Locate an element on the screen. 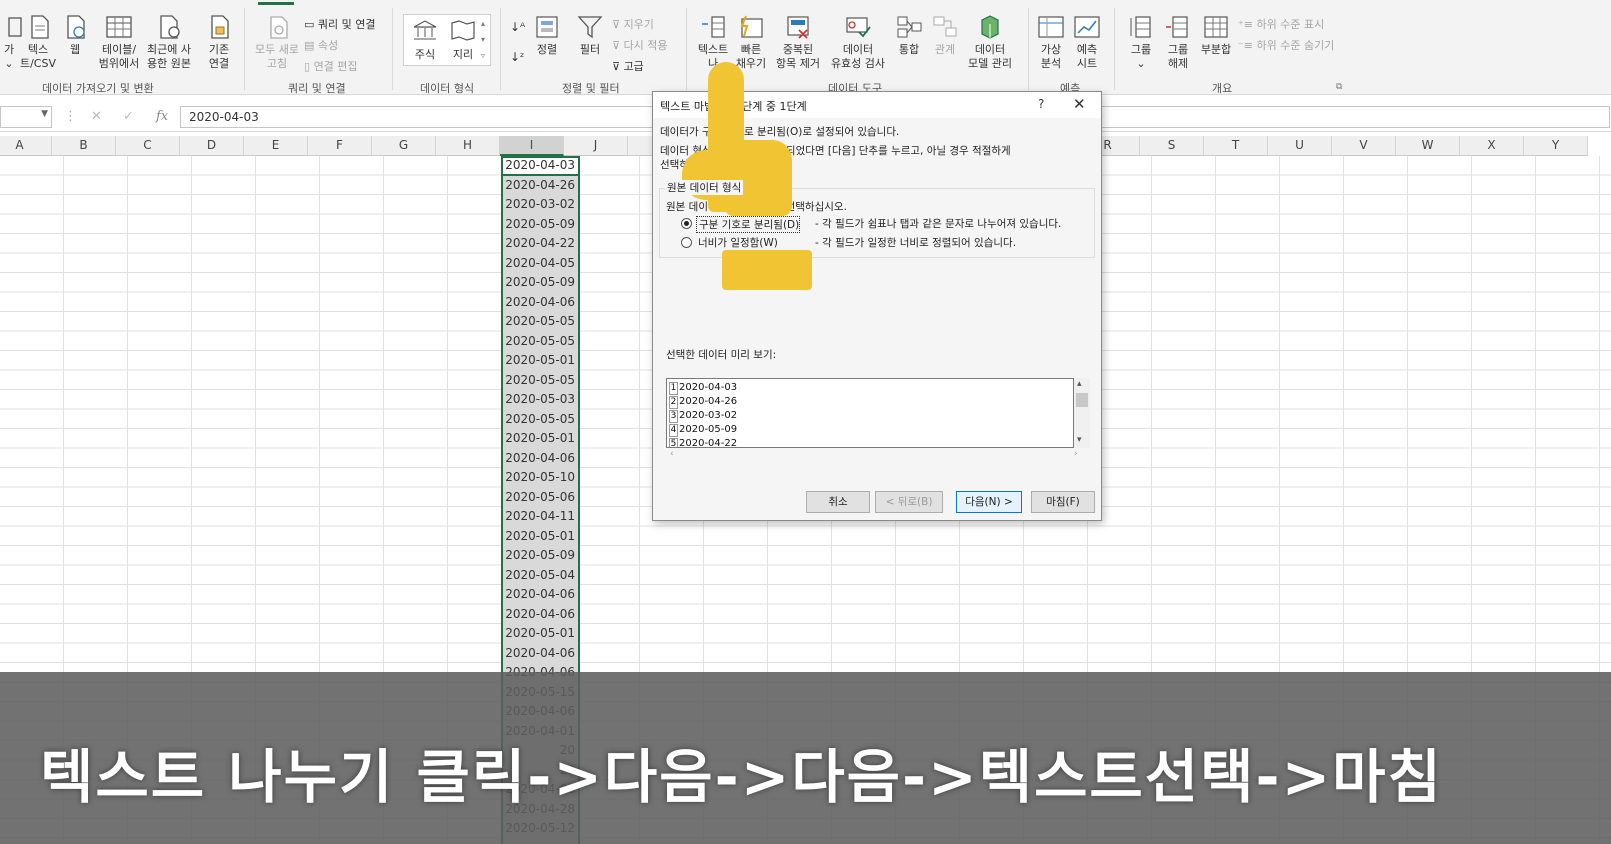 The width and height of the screenshot is (1611, 844). column-header-g: G is located at coordinates (404, 146).